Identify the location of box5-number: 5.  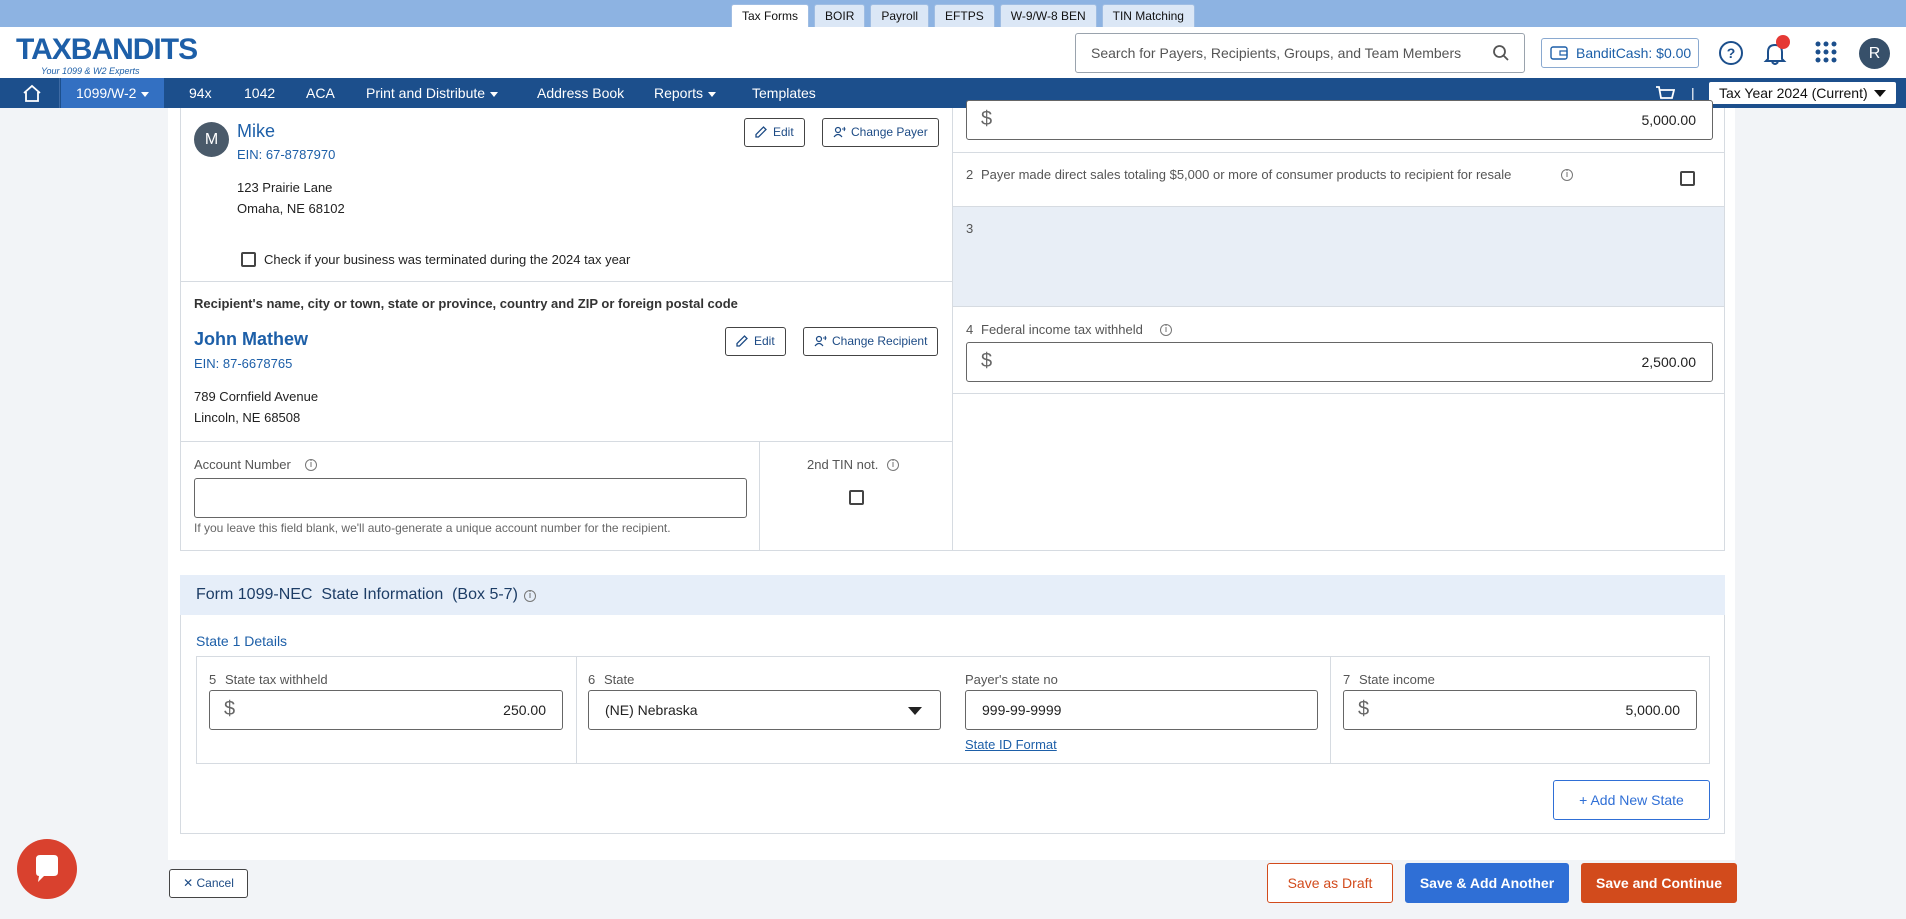
(213, 679).